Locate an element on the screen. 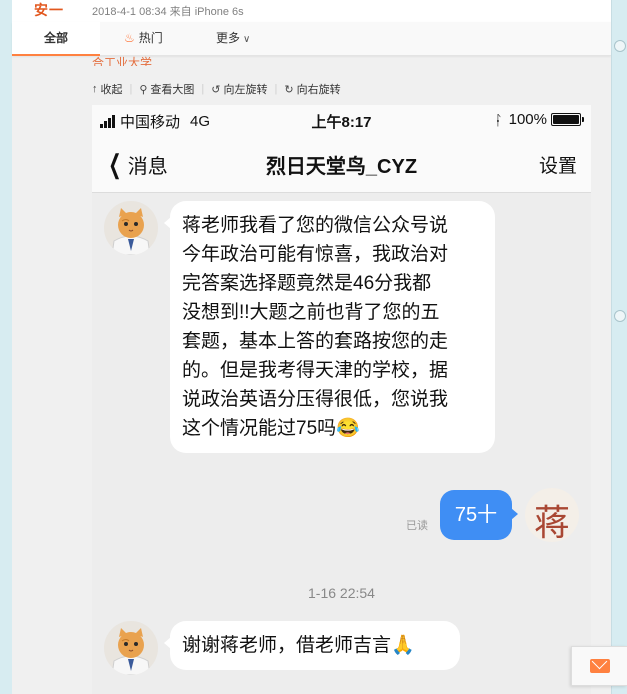 The image size is (627, 694). origin-text: 合工业大学 is located at coordinates (122, 60).